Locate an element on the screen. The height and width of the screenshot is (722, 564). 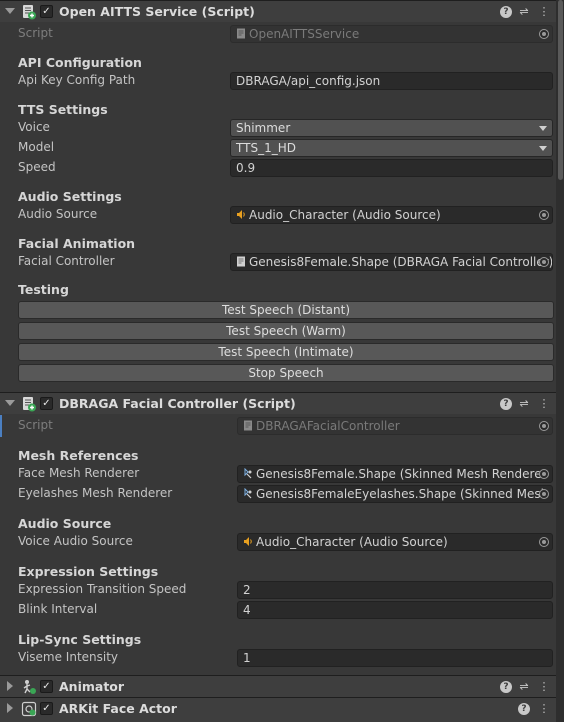
model-dropdown: TTS_1_HD is located at coordinates (391, 148).